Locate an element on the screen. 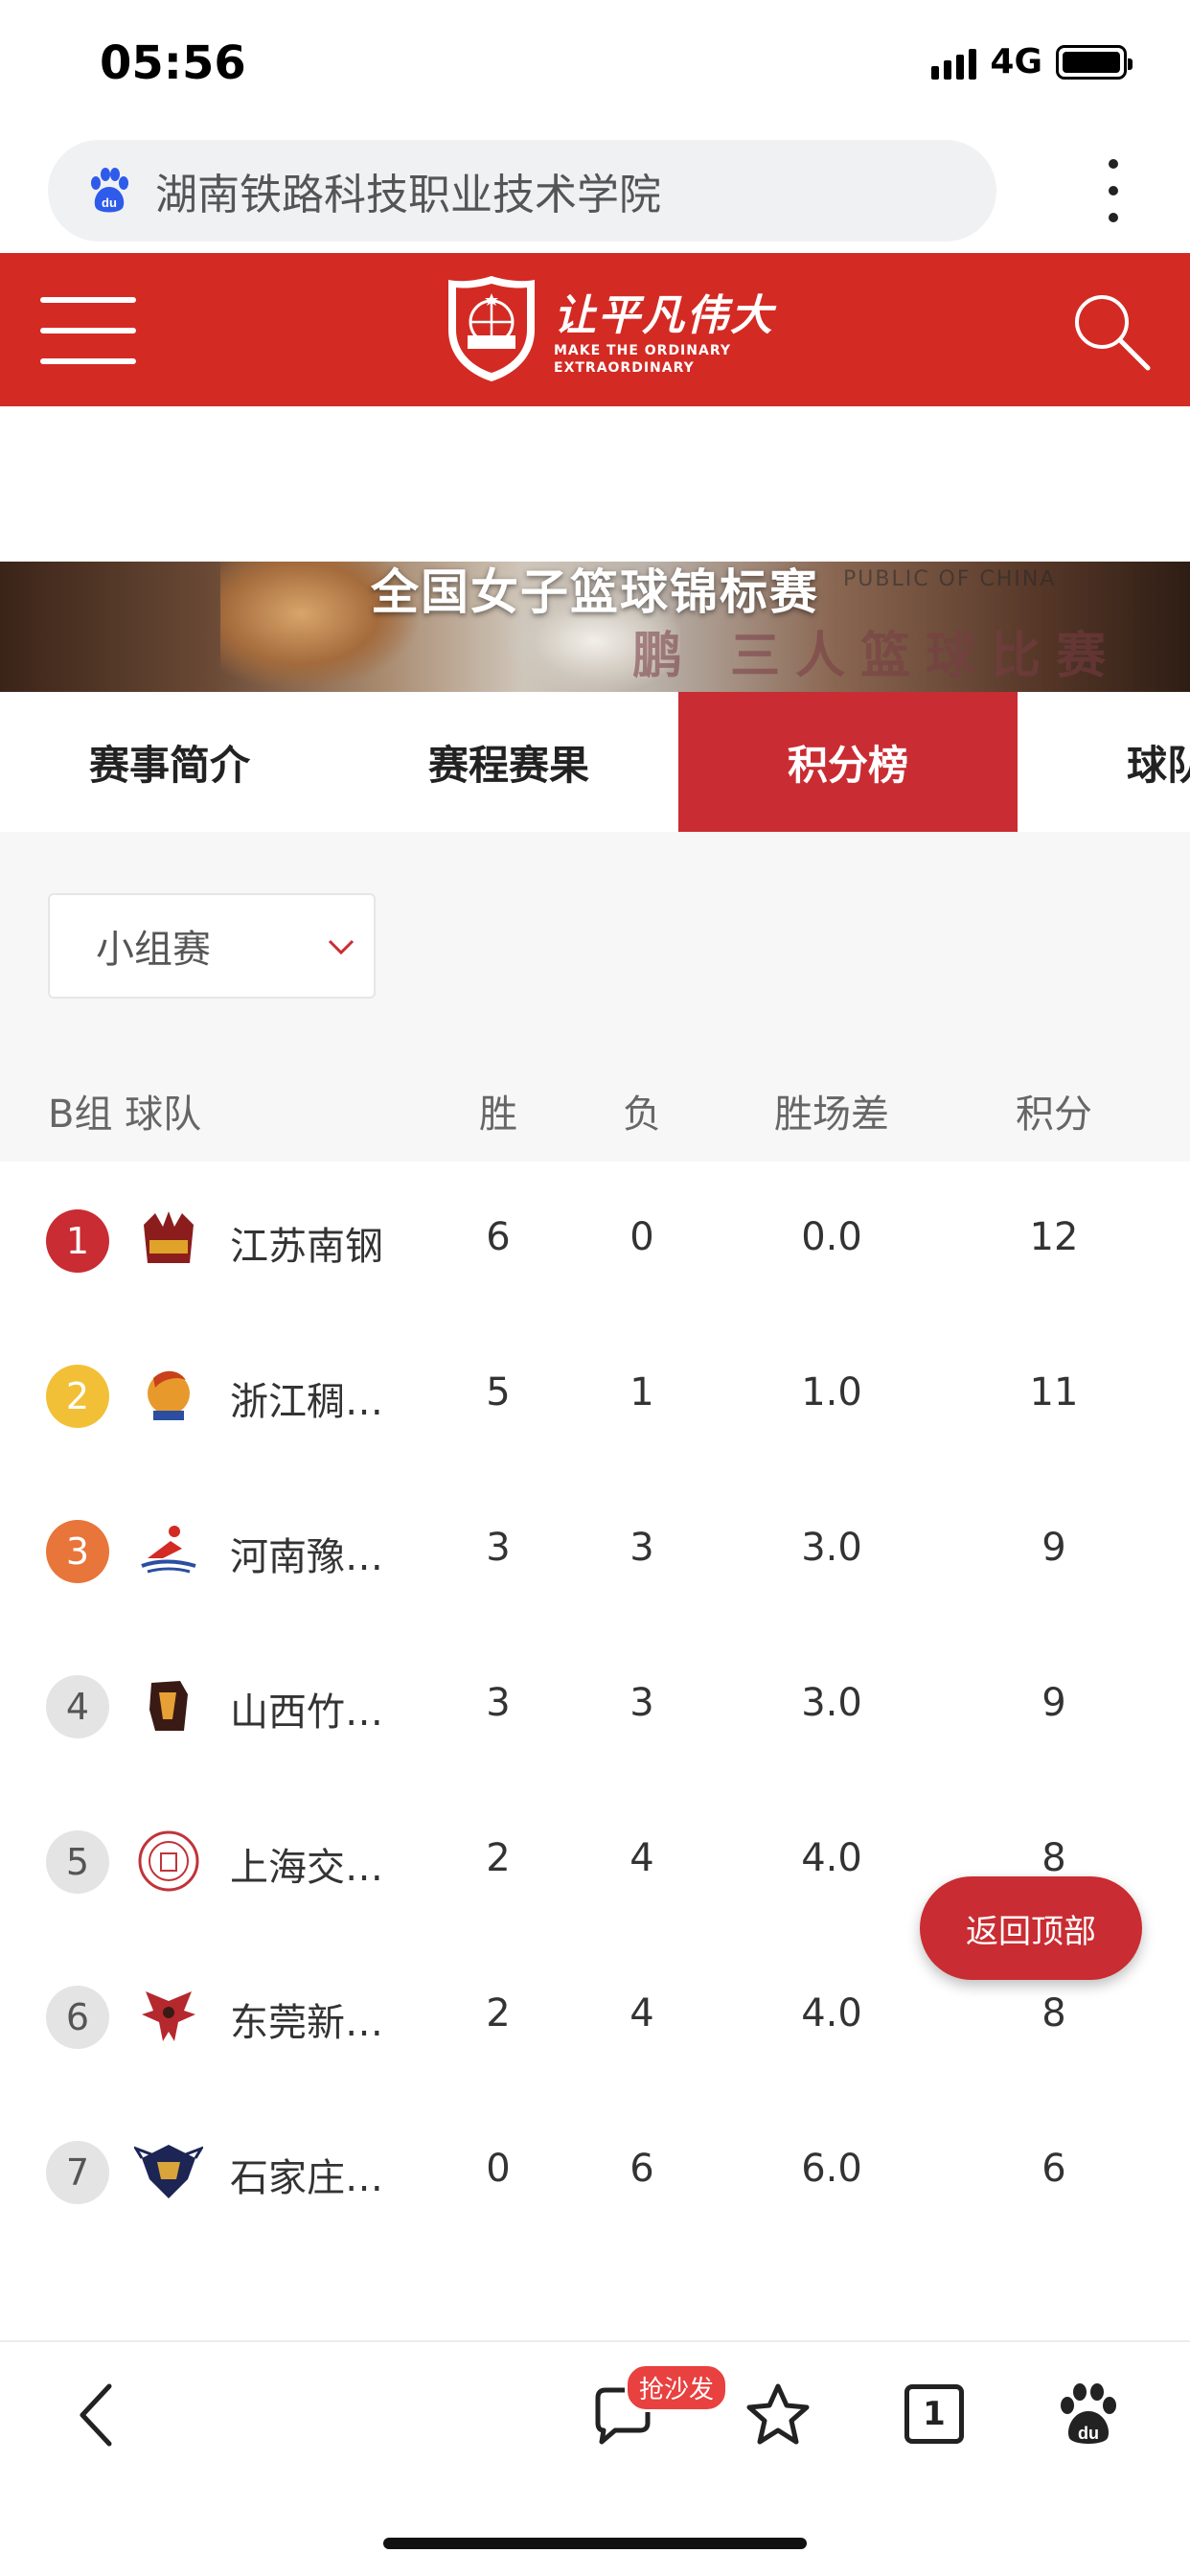 The image size is (1190, 2576). wins-value: 5 is located at coordinates (499, 1392).